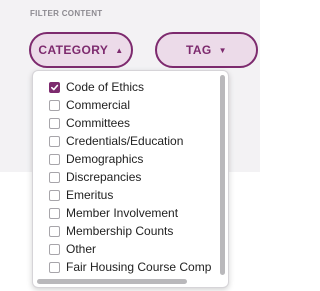  Describe the element at coordinates (98, 123) in the screenshot. I see `option-label: Committees` at that location.